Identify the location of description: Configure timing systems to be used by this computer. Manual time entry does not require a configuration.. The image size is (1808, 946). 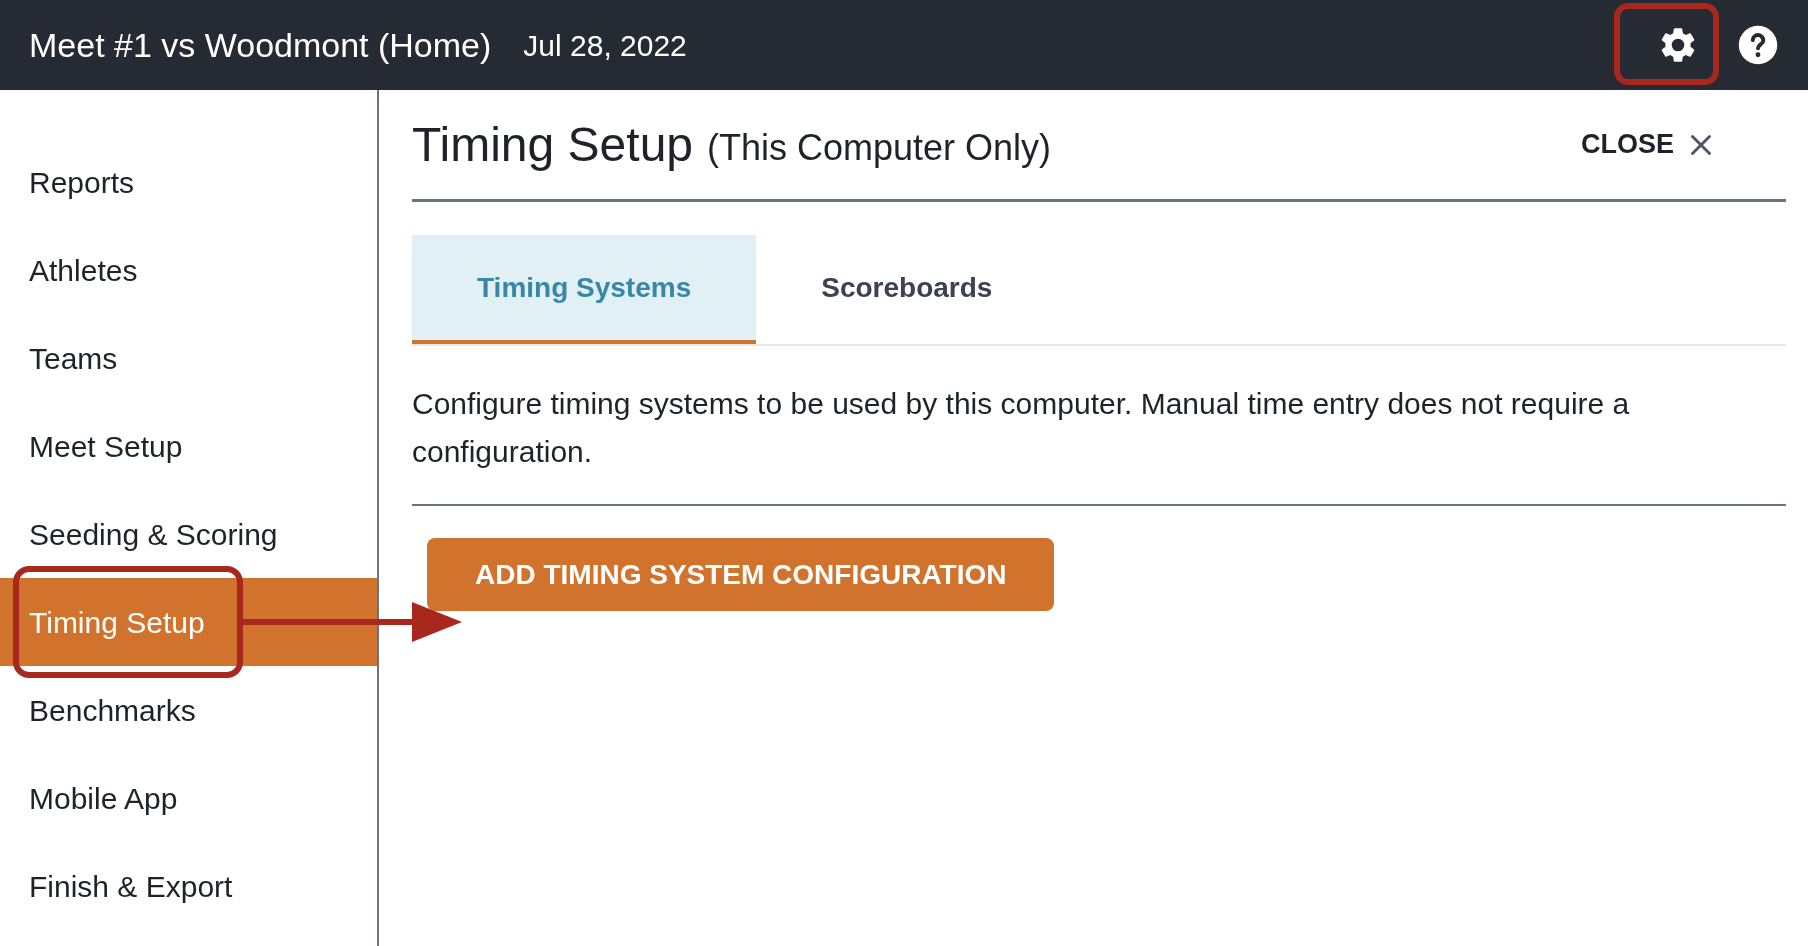
(1099, 443).